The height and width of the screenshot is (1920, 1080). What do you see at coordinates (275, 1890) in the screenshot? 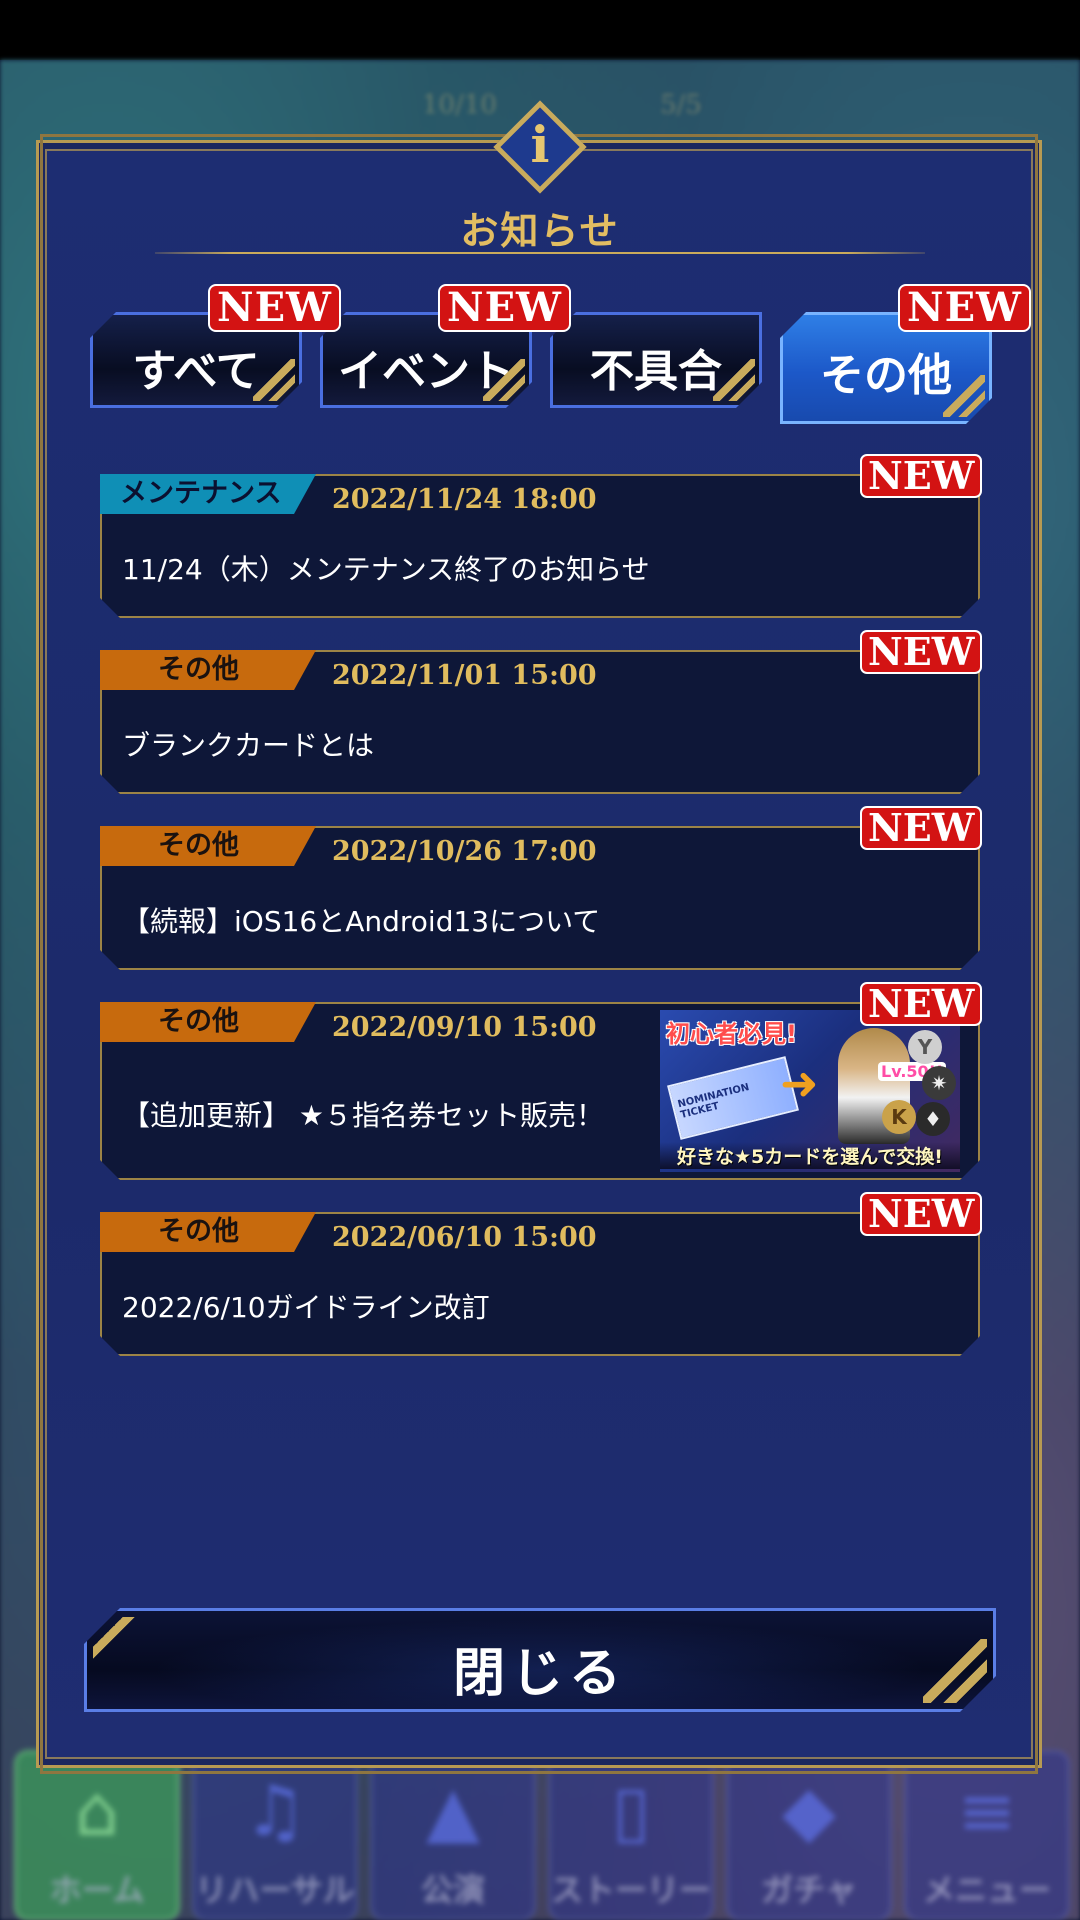
I see `nav-label: リハーサル` at bounding box center [275, 1890].